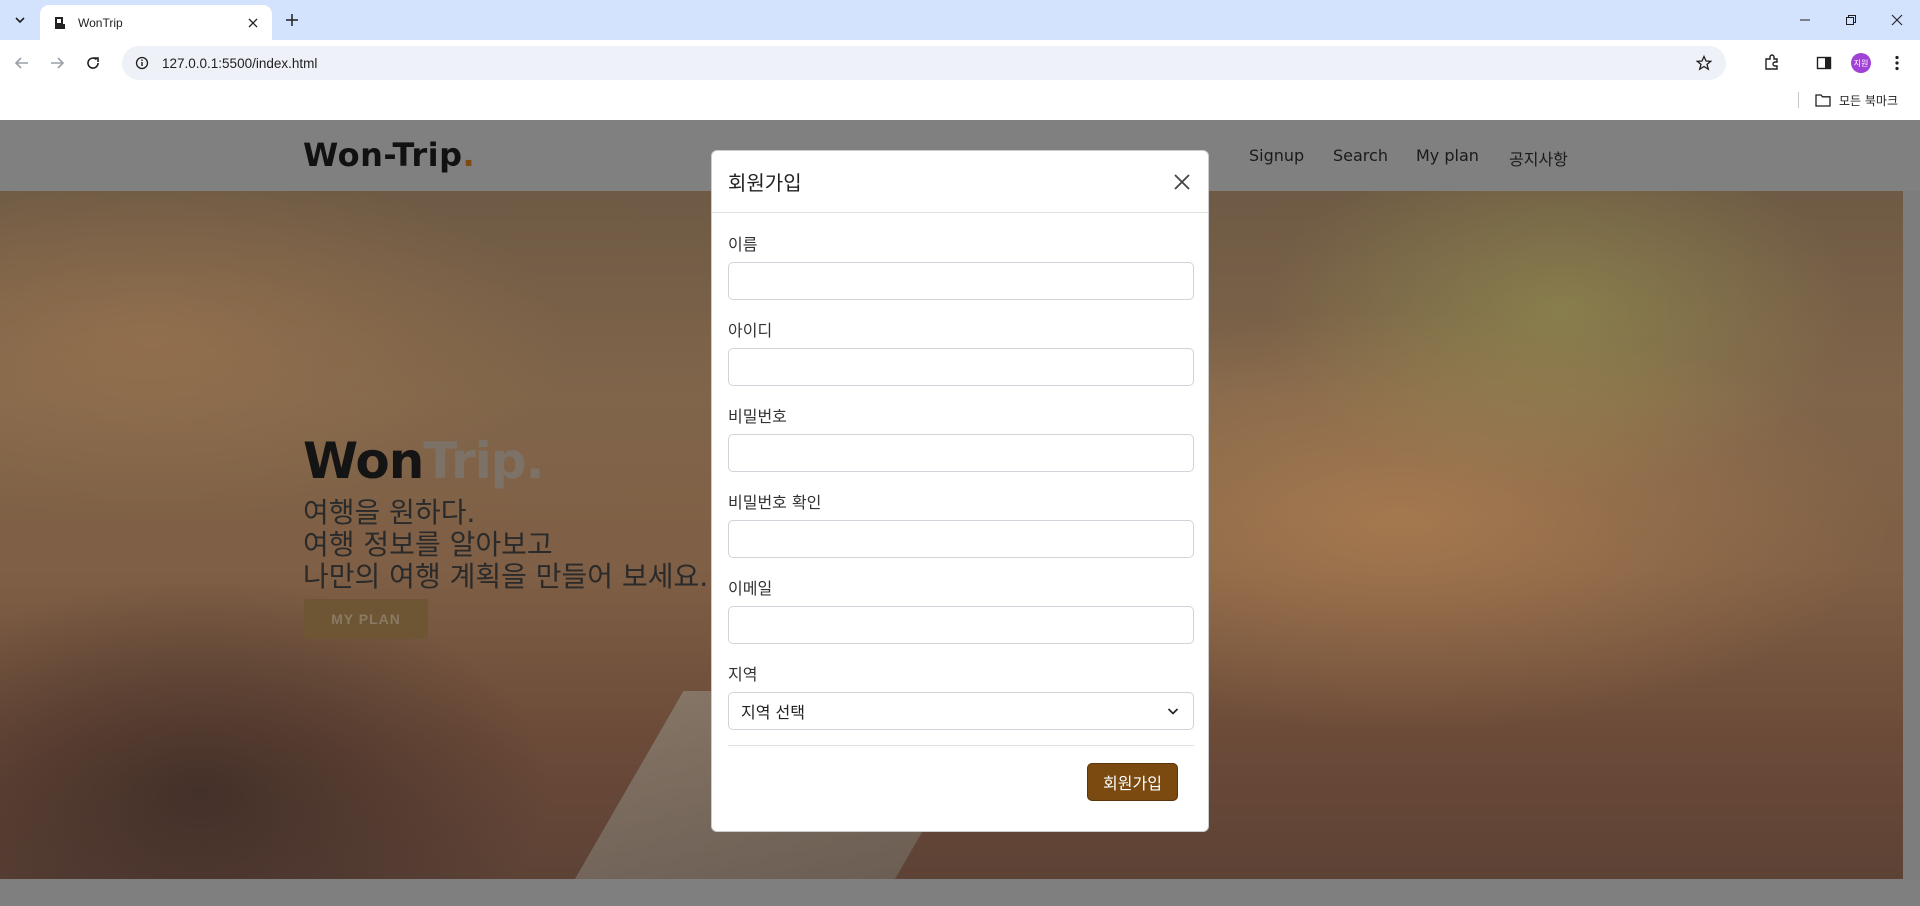 Image resolution: width=1920 pixels, height=906 pixels. What do you see at coordinates (960, 182) in the screenshot?
I see `modal-header: 회원가입` at bounding box center [960, 182].